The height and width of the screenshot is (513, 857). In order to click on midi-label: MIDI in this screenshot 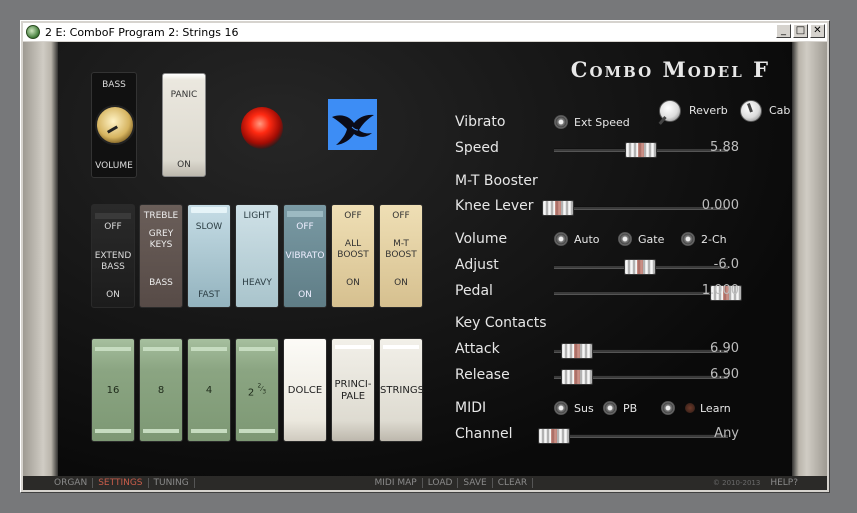, I will do `click(471, 408)`.